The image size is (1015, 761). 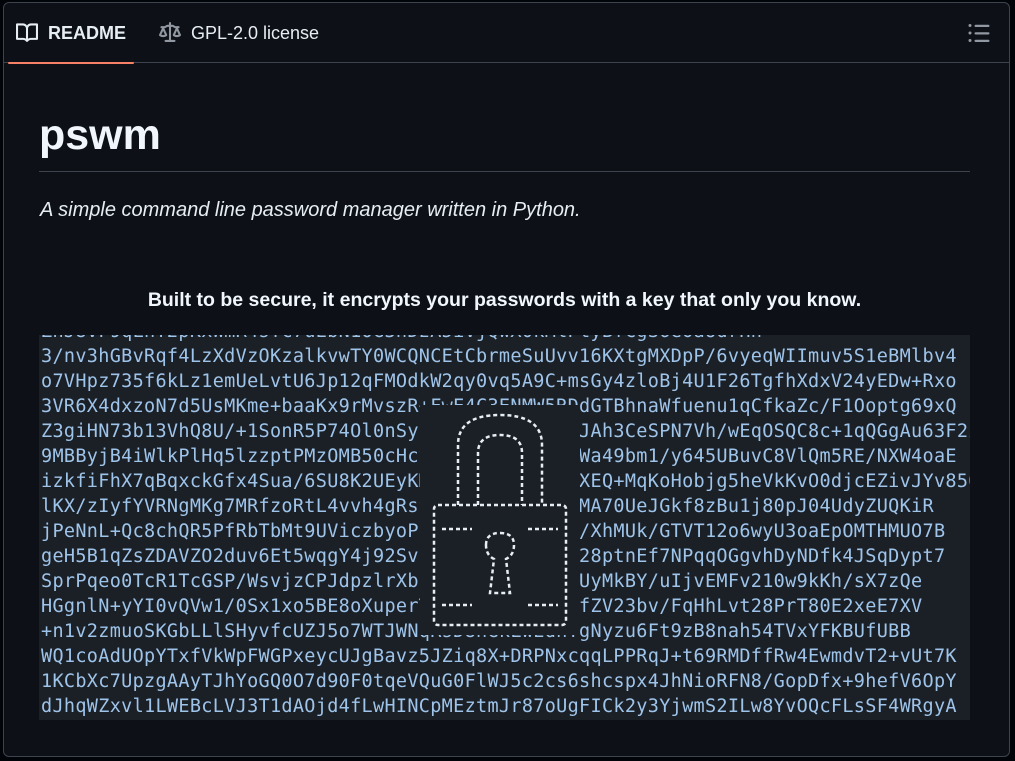 I want to click on outline-button, so click(x=979, y=33).